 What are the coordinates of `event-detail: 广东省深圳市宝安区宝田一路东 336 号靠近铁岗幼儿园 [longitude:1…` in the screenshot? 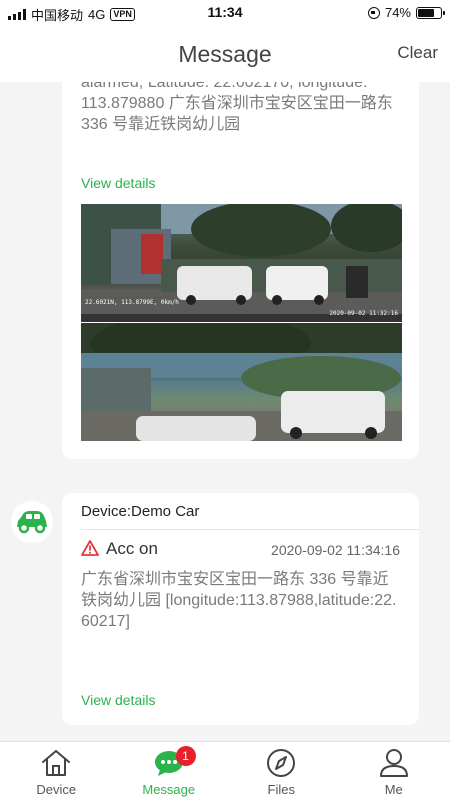 It's located at (239, 600).